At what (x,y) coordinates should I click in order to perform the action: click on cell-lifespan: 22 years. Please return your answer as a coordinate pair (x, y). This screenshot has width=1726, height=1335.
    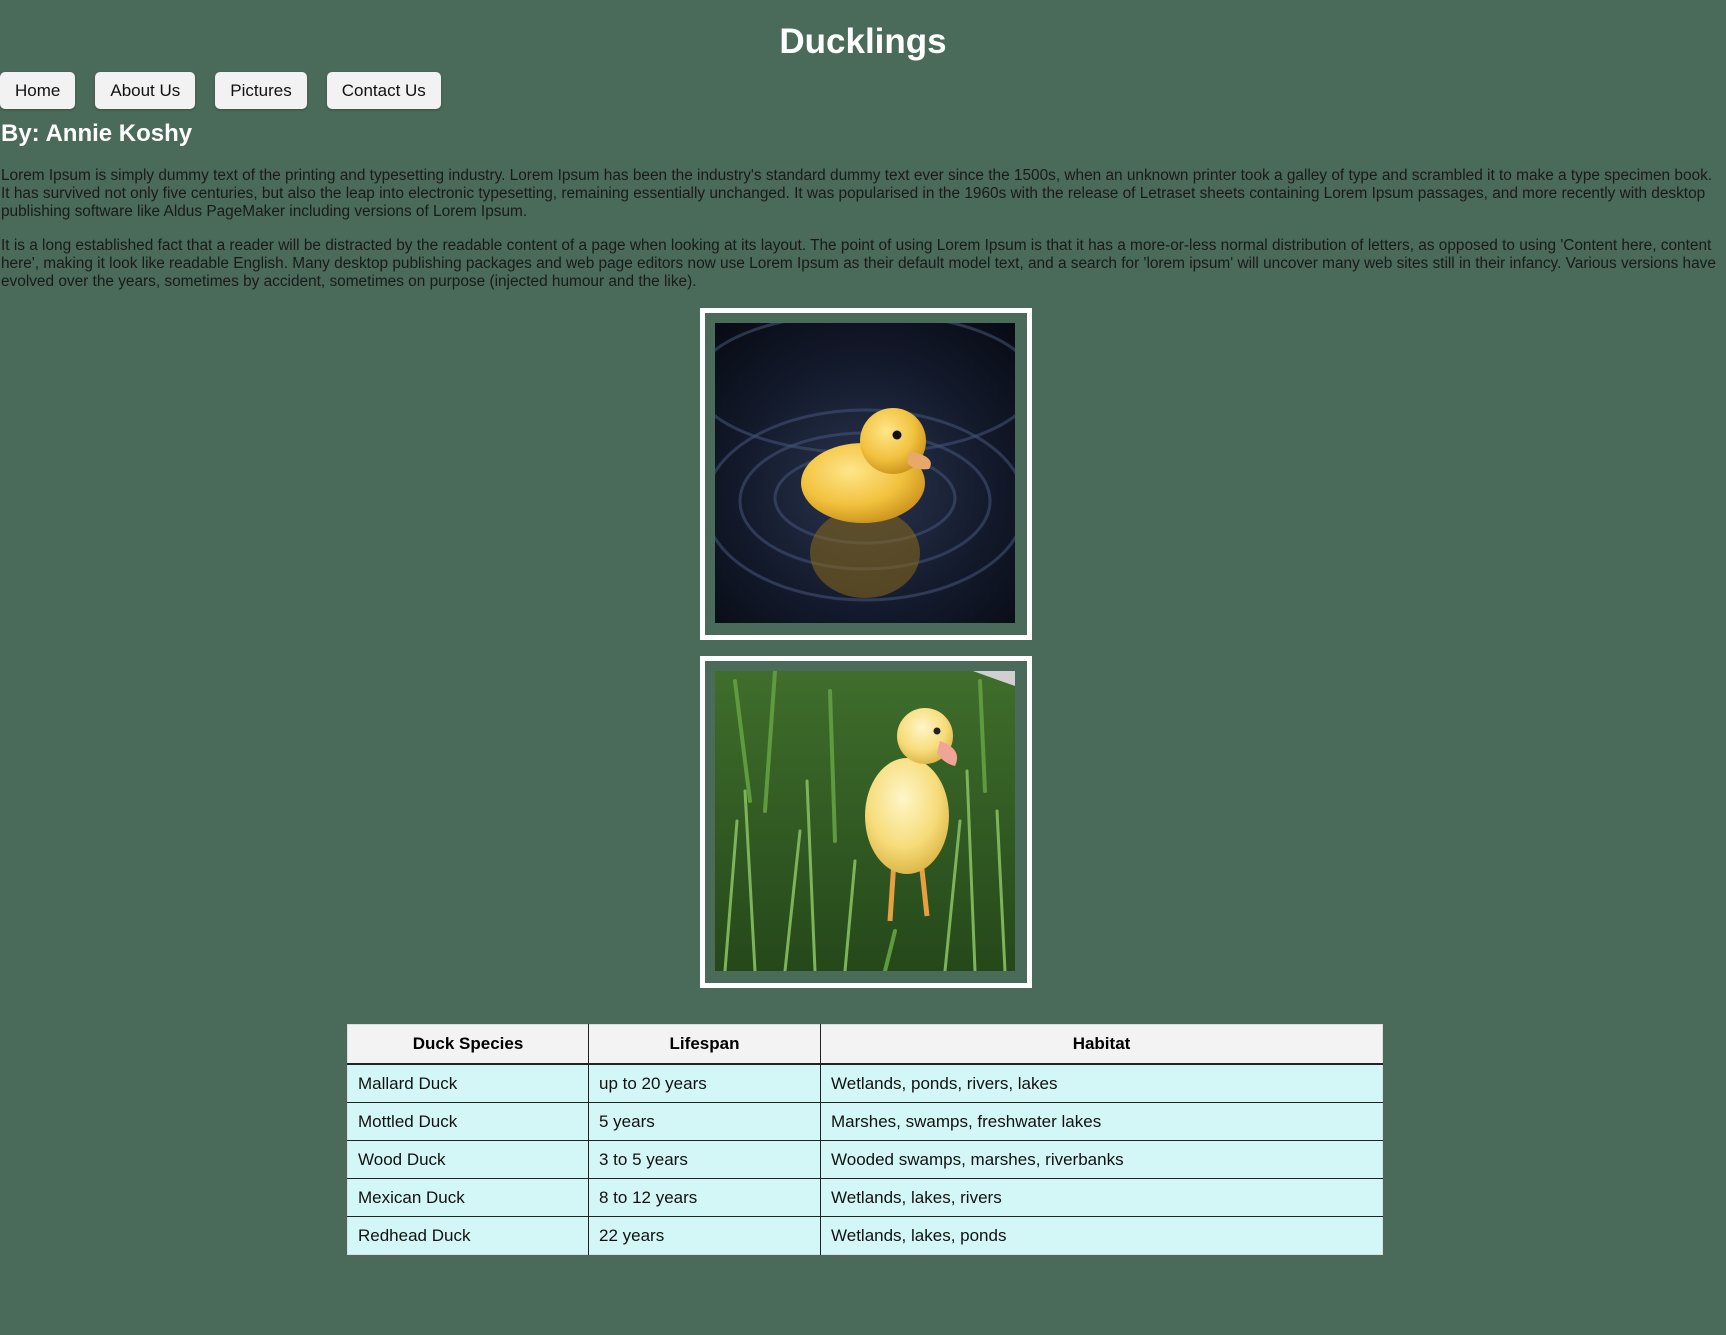
    Looking at the image, I should click on (704, 1235).